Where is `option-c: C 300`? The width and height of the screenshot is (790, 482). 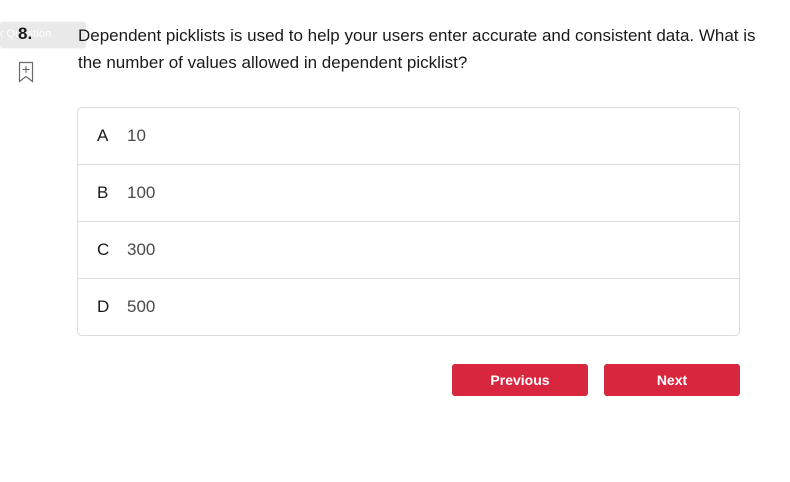 option-c: C 300 is located at coordinates (408, 249).